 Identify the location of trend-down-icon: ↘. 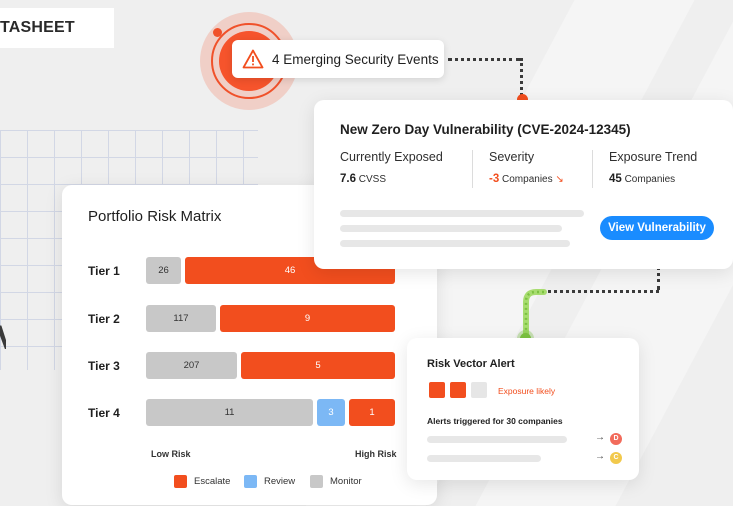
(559, 179).